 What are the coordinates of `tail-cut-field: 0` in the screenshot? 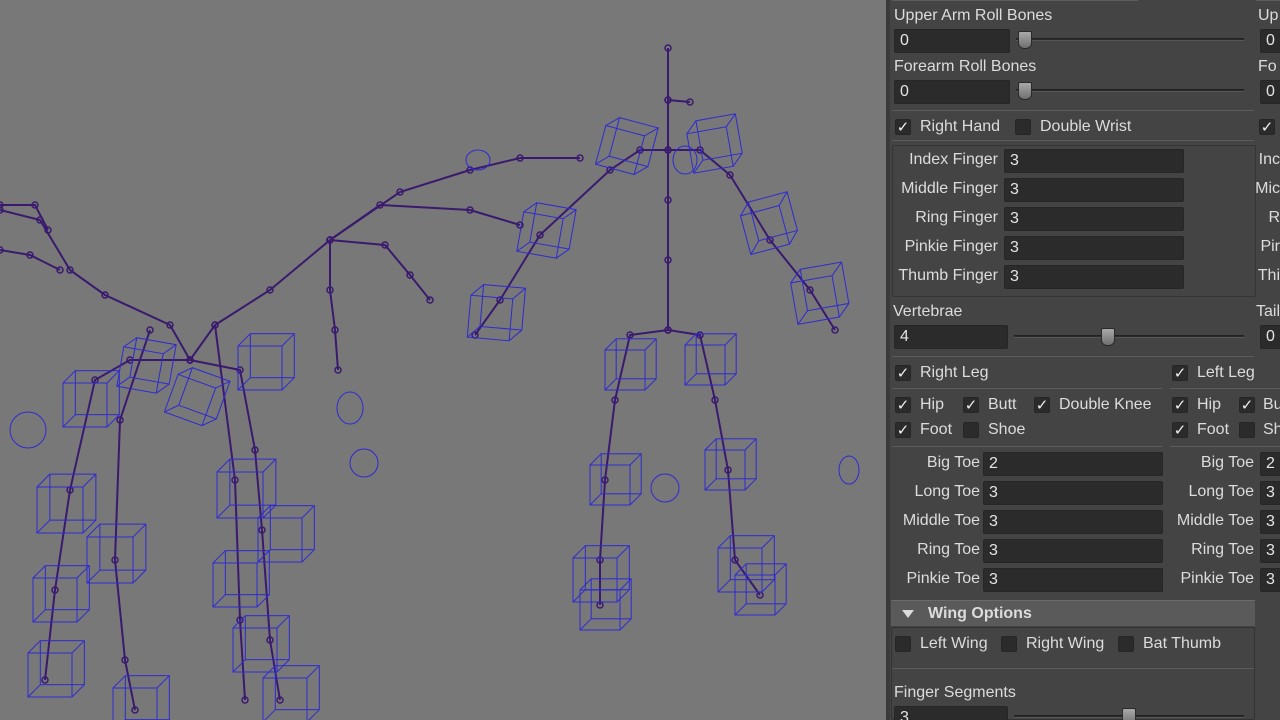 It's located at (1270, 337).